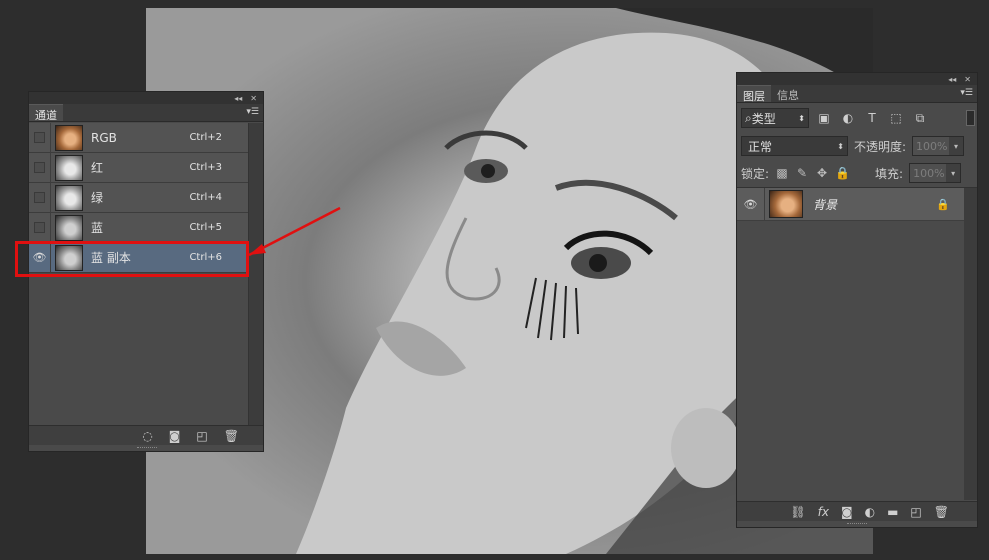 This screenshot has height=560, width=989. I want to click on lock-icon: 🔒, so click(943, 204).